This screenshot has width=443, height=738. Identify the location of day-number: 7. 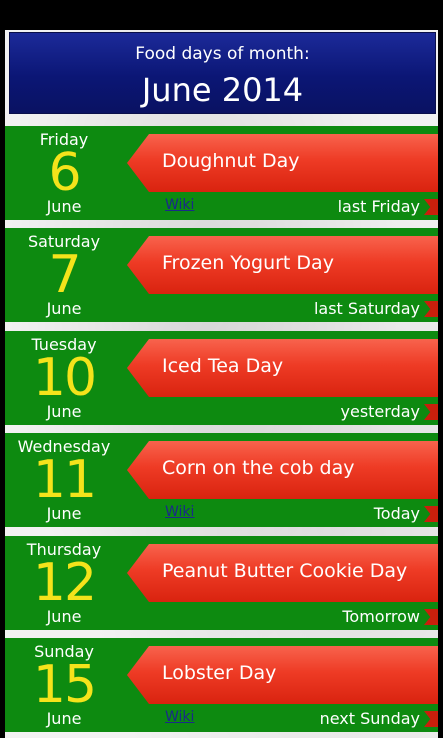
(64, 275).